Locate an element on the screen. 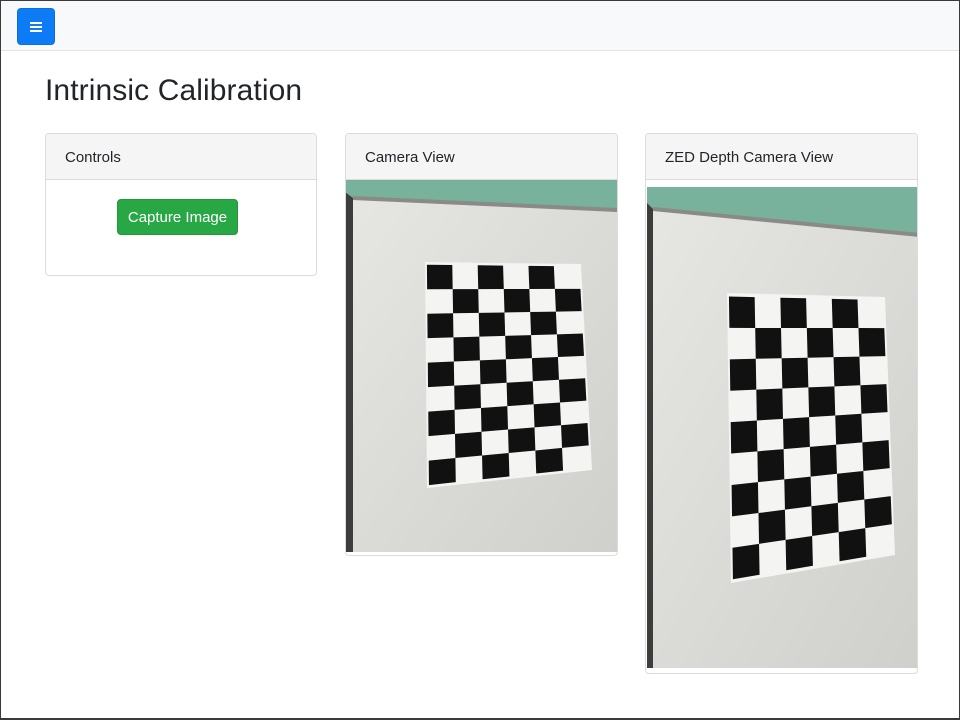  capture-image-button: Capture Image is located at coordinates (177, 217).